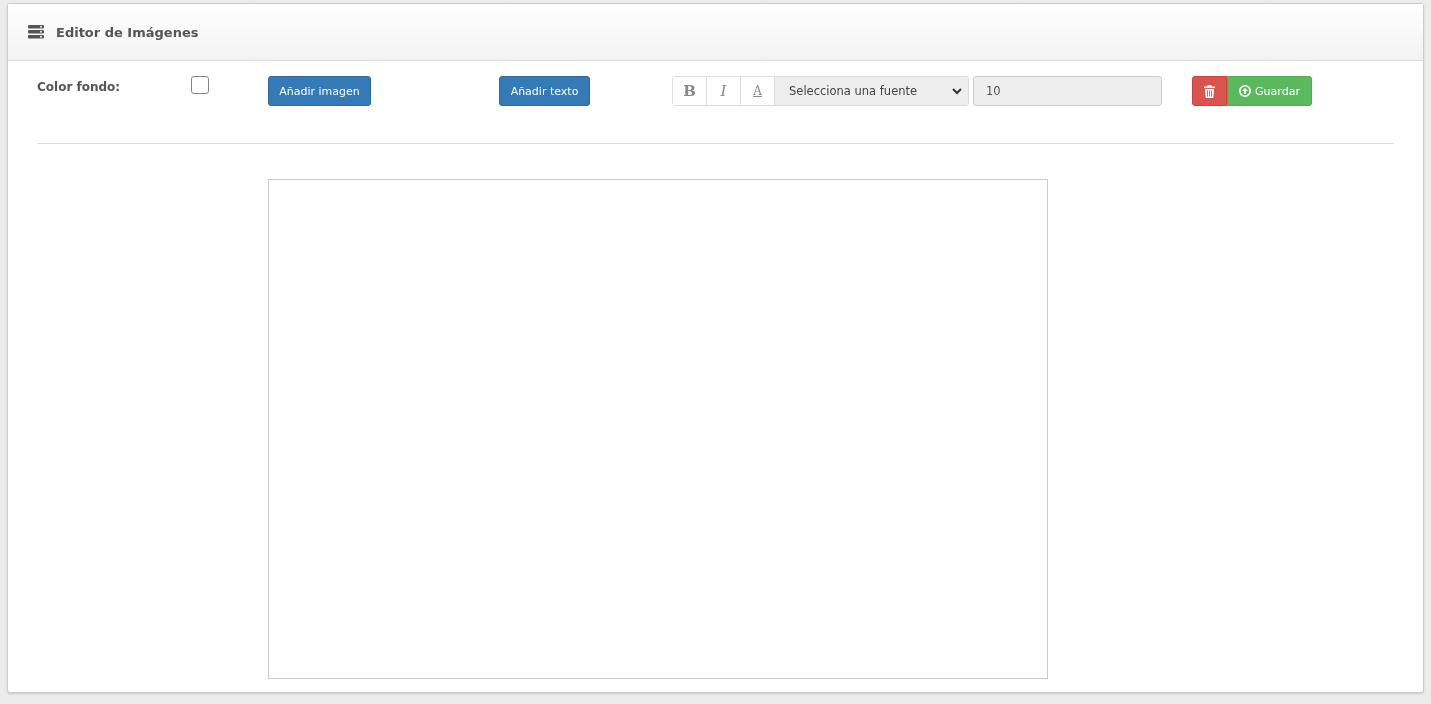 This screenshot has height=704, width=1431. What do you see at coordinates (319, 91) in the screenshot?
I see `add-image-button: Añadir imagen` at bounding box center [319, 91].